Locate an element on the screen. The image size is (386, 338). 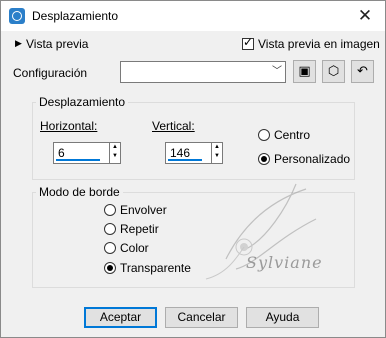
transparente-label: Transparente is located at coordinates (155, 268).